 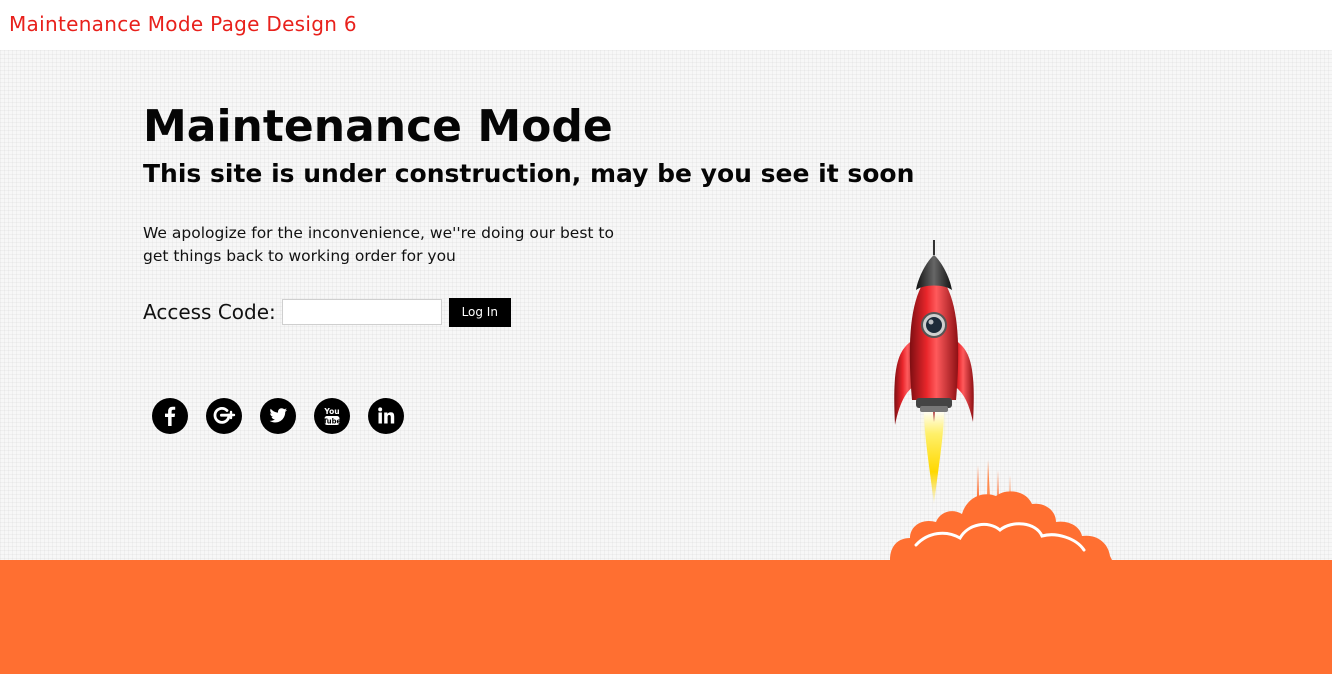 I want to click on social-links: You Tube, so click(x=278, y=416).